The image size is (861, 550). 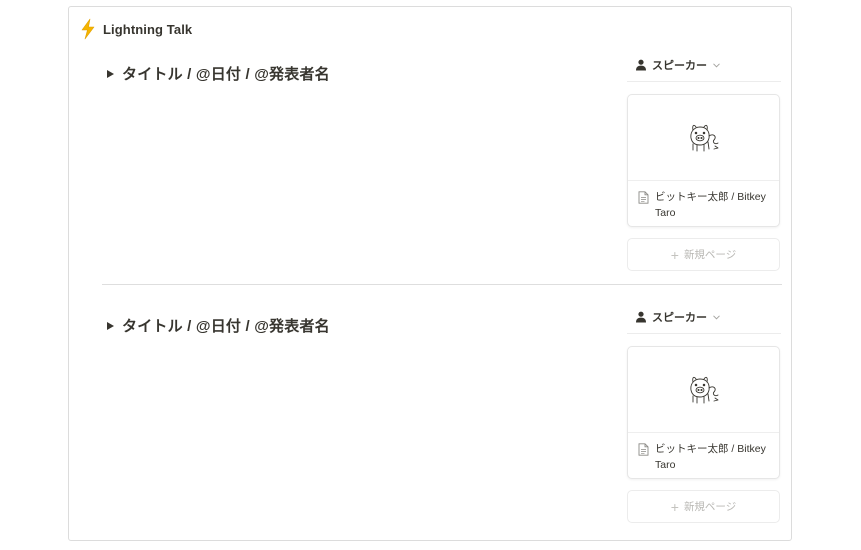 What do you see at coordinates (88, 29) in the screenshot?
I see `lightning-bolt-icon` at bounding box center [88, 29].